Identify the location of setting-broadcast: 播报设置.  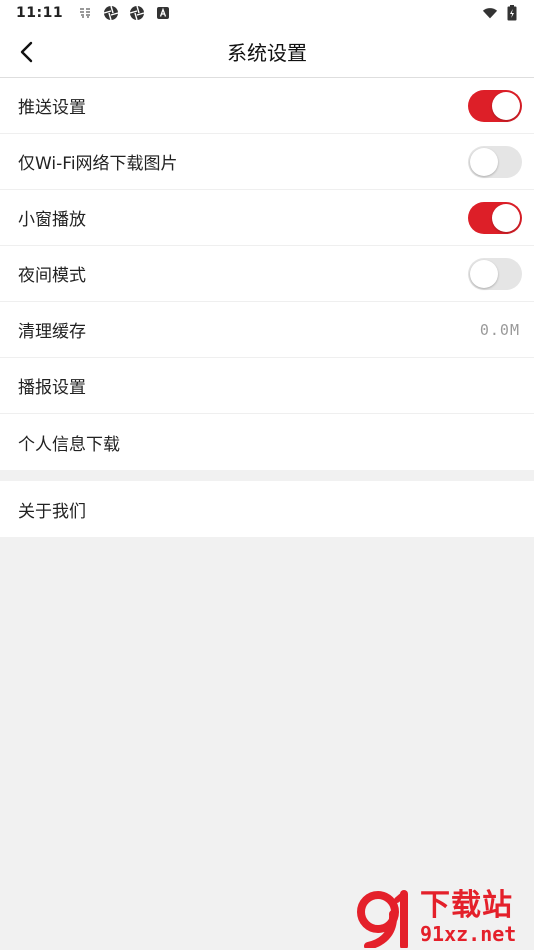
(267, 386).